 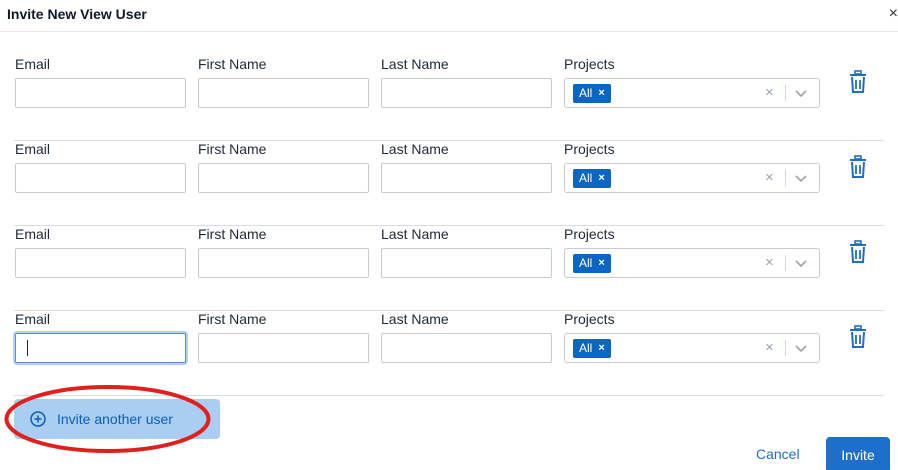 I want to click on dialog-title: Invite New View User, so click(x=77, y=14).